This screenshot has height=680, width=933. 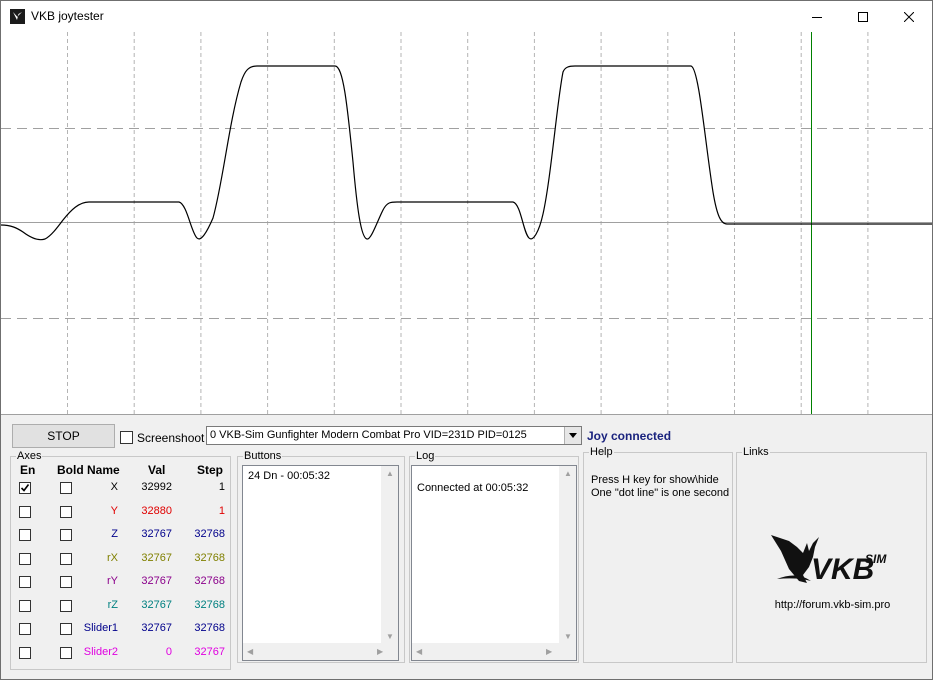 What do you see at coordinates (320, 563) in the screenshot?
I see `buttons-list: 24 Dn - 00:05:32 ▲ ▼ ◀ ▶` at bounding box center [320, 563].